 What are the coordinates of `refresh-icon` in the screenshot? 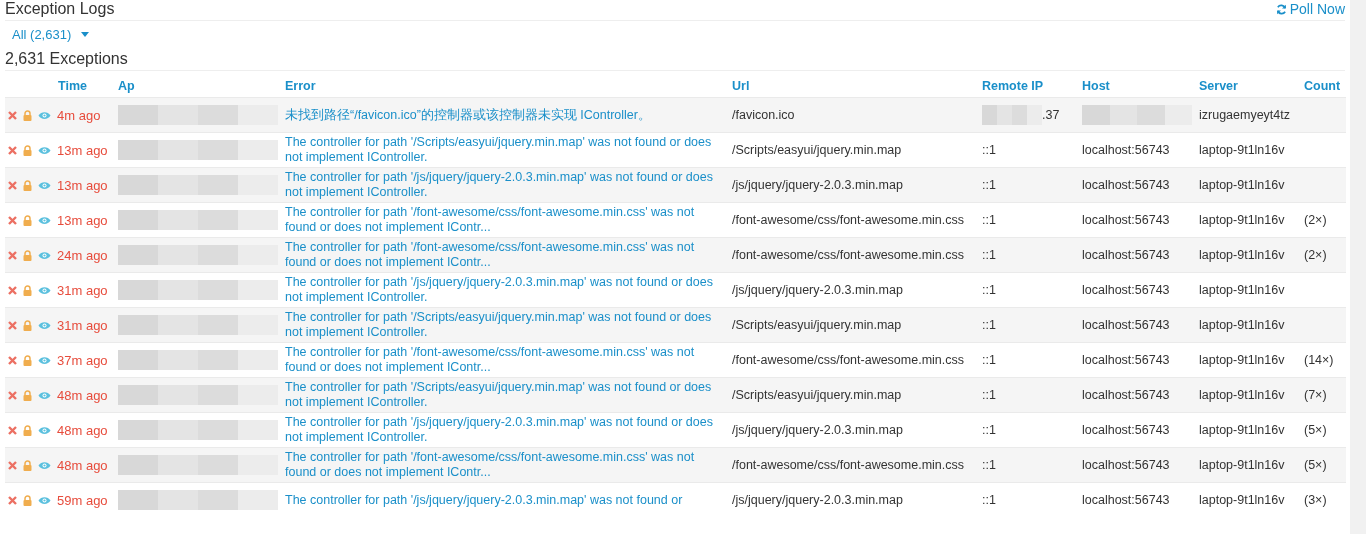 It's located at (1281, 9).